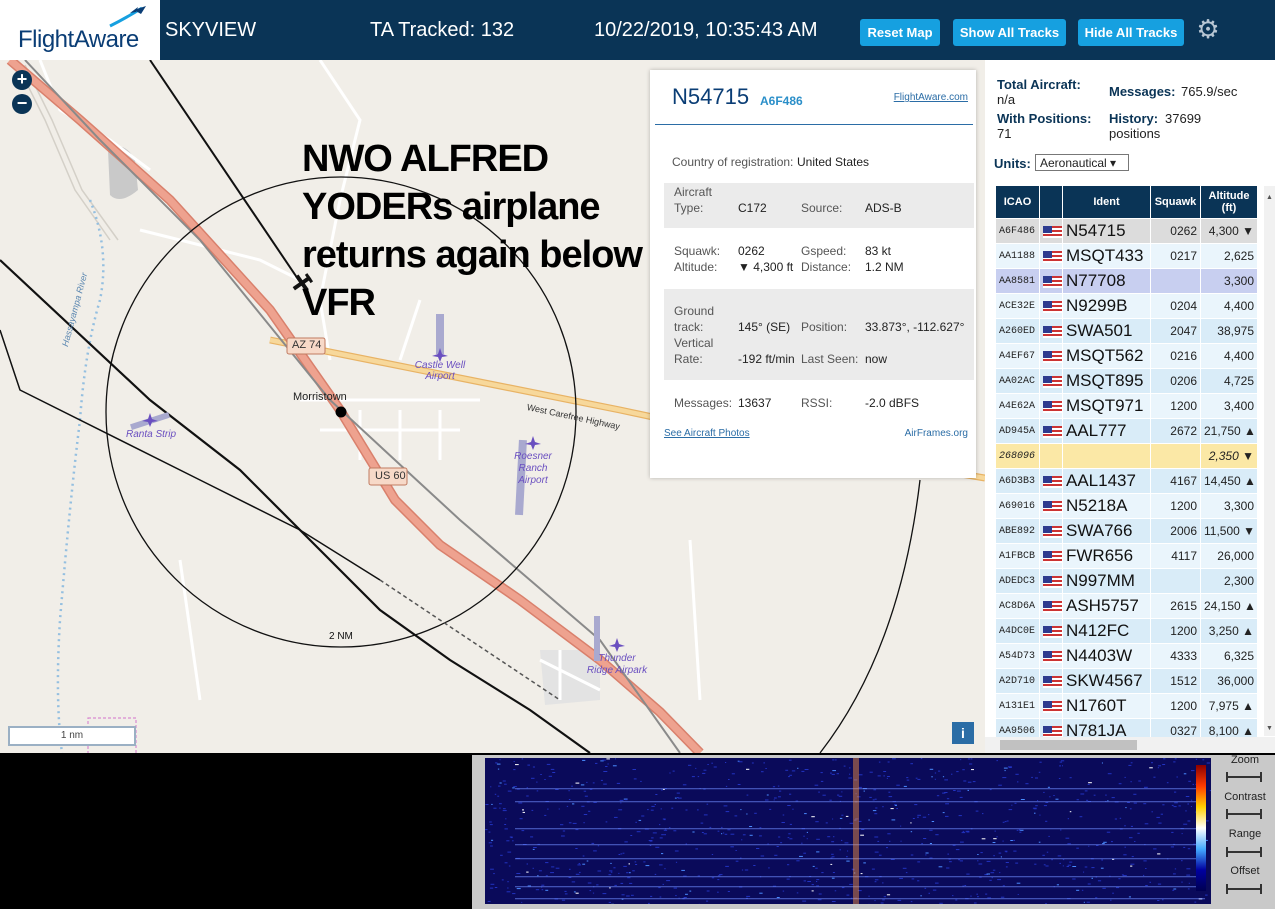  What do you see at coordinates (1126, 381) in the screenshot?
I see `table-row: AA02AC MSQT895 0206 4,725` at bounding box center [1126, 381].